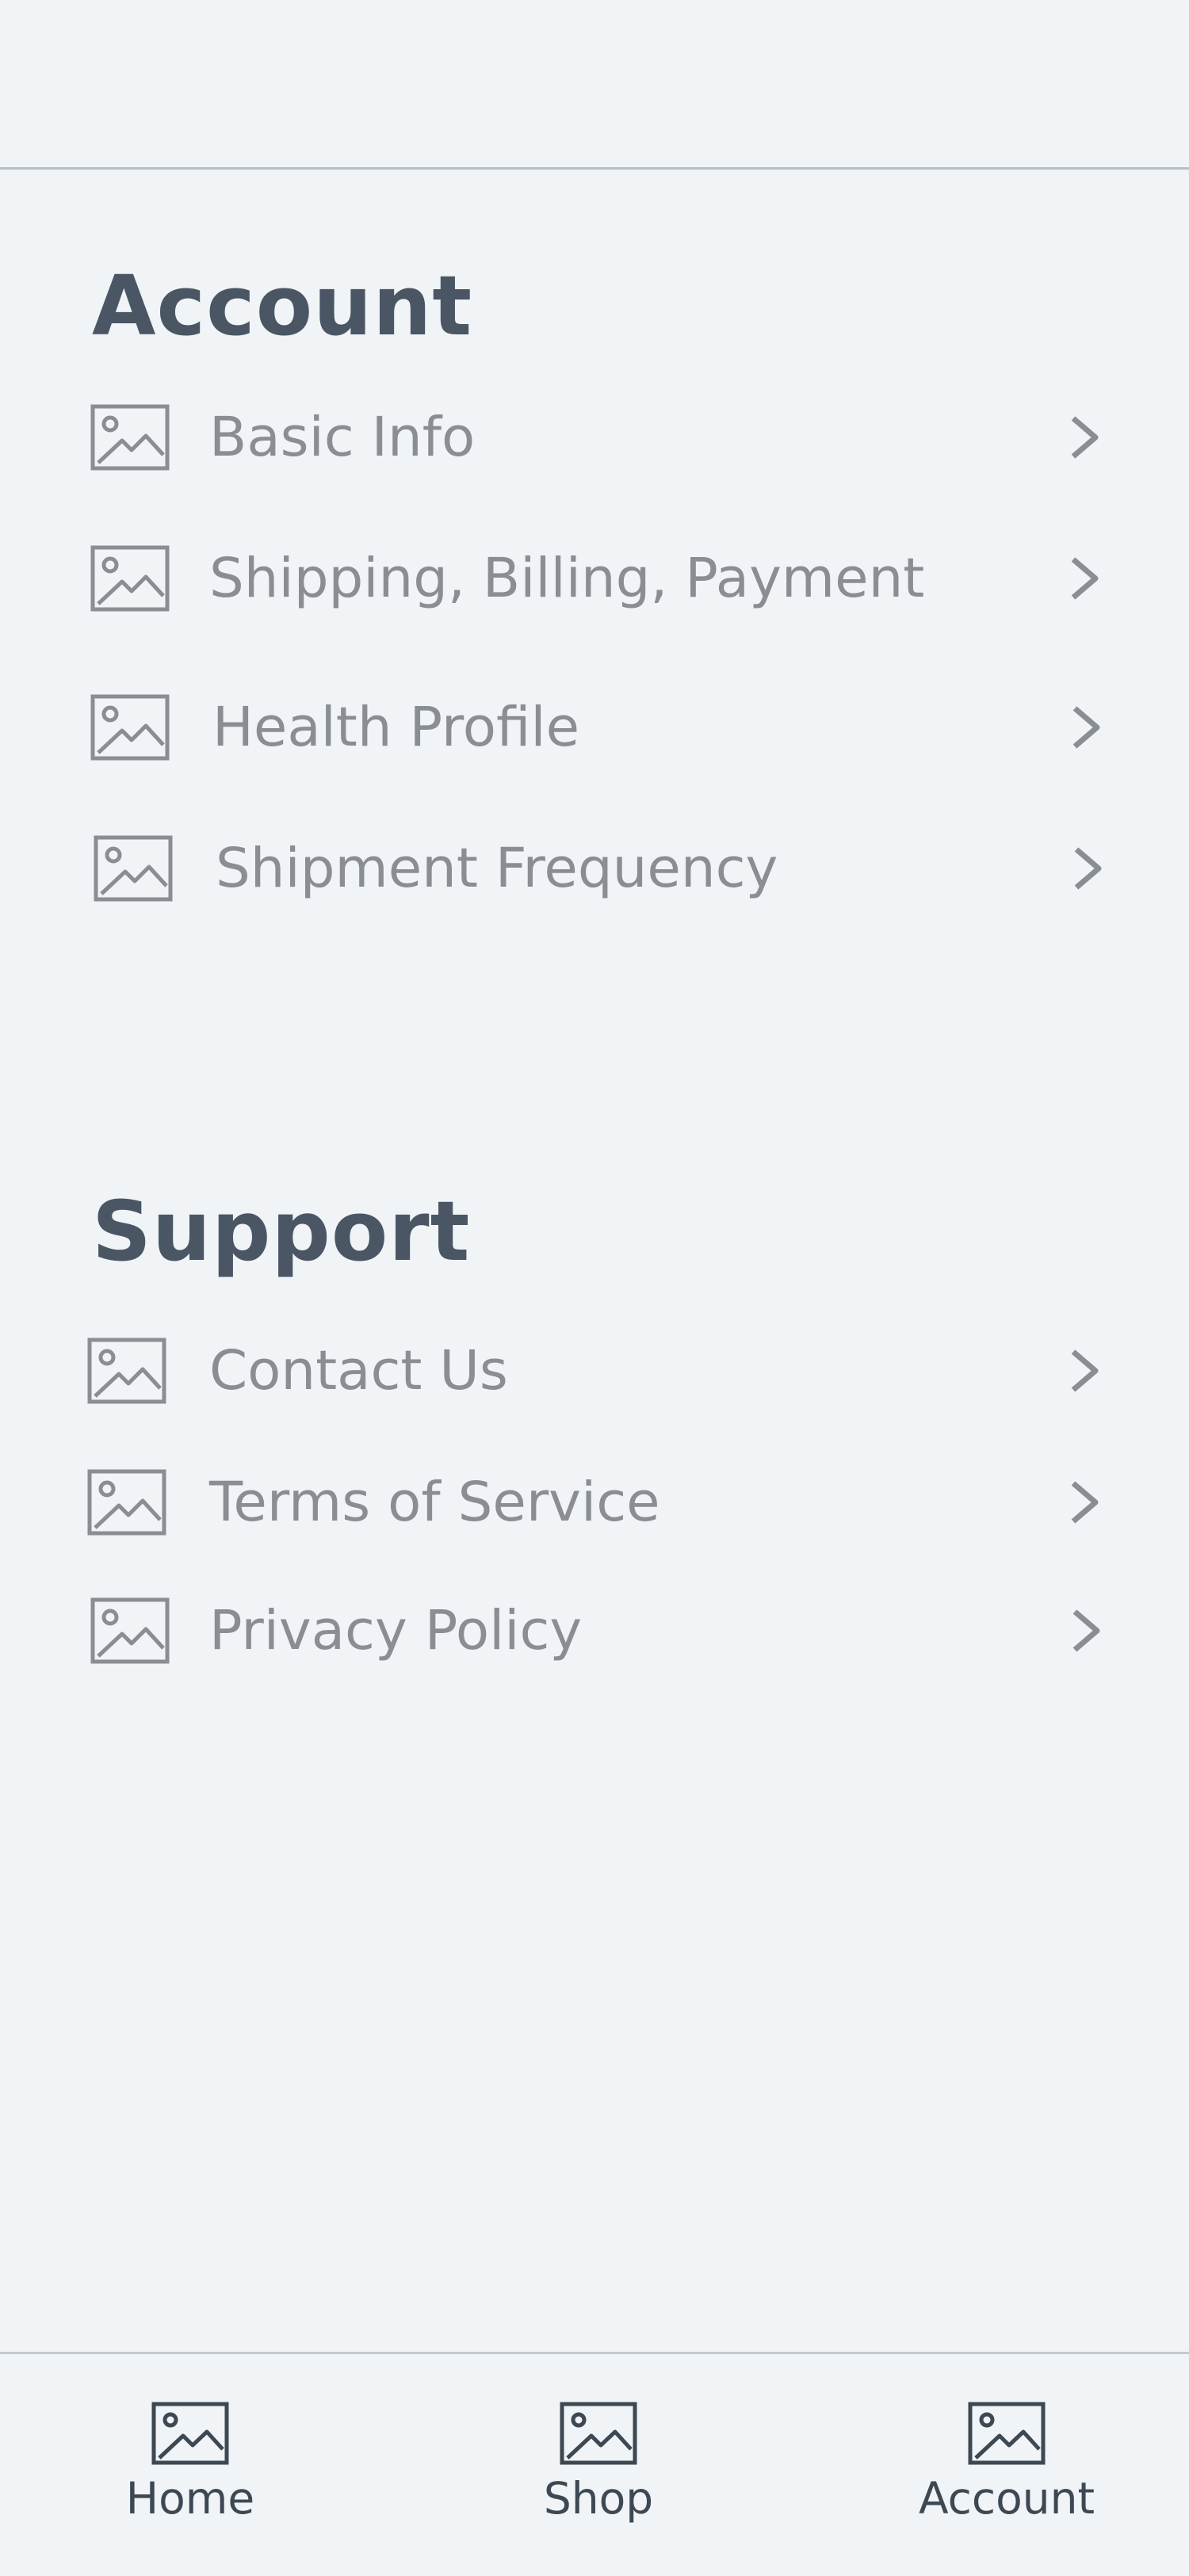 Image resolution: width=1189 pixels, height=2576 pixels. Describe the element at coordinates (190, 2498) in the screenshot. I see `nav-tab-label: Home` at that location.